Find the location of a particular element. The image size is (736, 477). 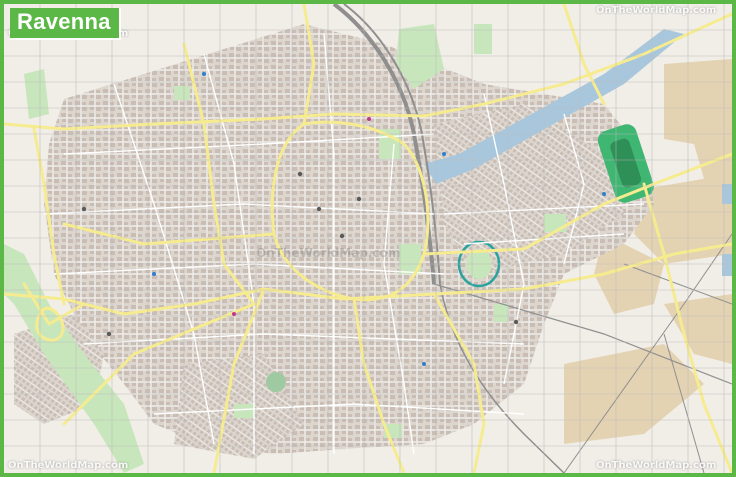

watermark-bottom-right: OnTheWorldMap.com is located at coordinates (656, 465).